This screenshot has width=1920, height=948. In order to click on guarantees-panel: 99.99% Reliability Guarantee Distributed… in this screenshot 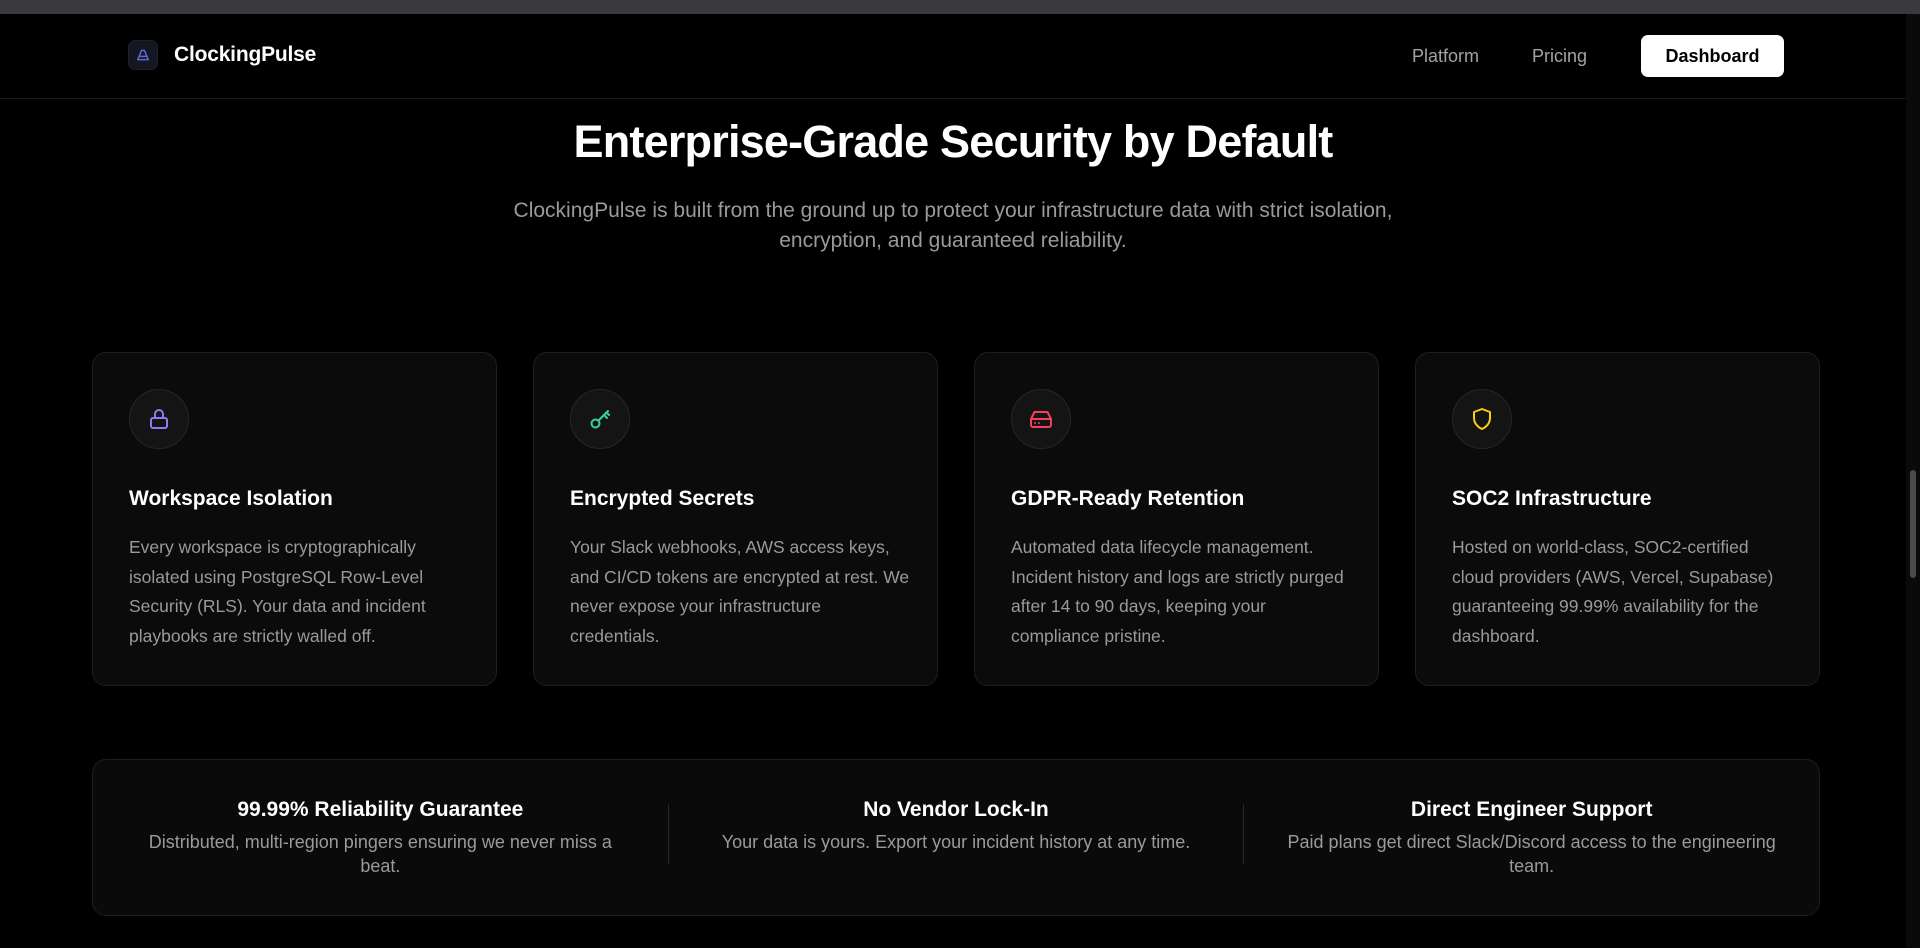, I will do `click(956, 837)`.